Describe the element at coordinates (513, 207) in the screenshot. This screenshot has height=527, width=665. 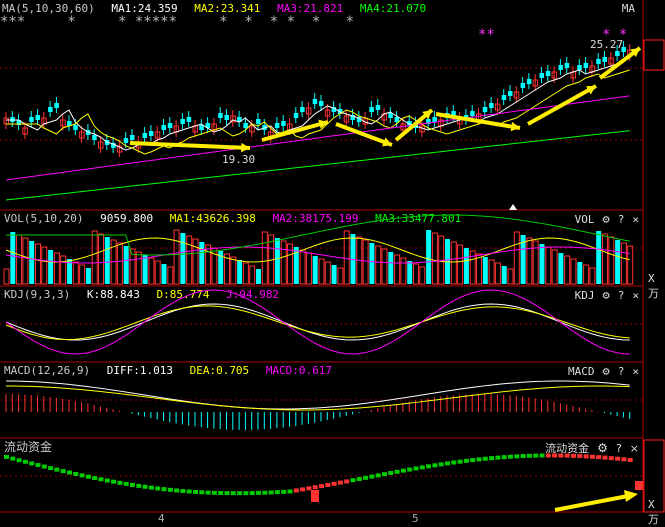
I see `cursor-marker` at that location.